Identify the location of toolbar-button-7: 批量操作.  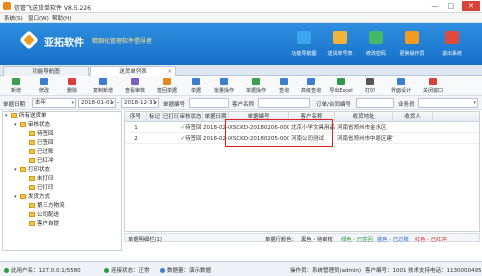
(224, 86).